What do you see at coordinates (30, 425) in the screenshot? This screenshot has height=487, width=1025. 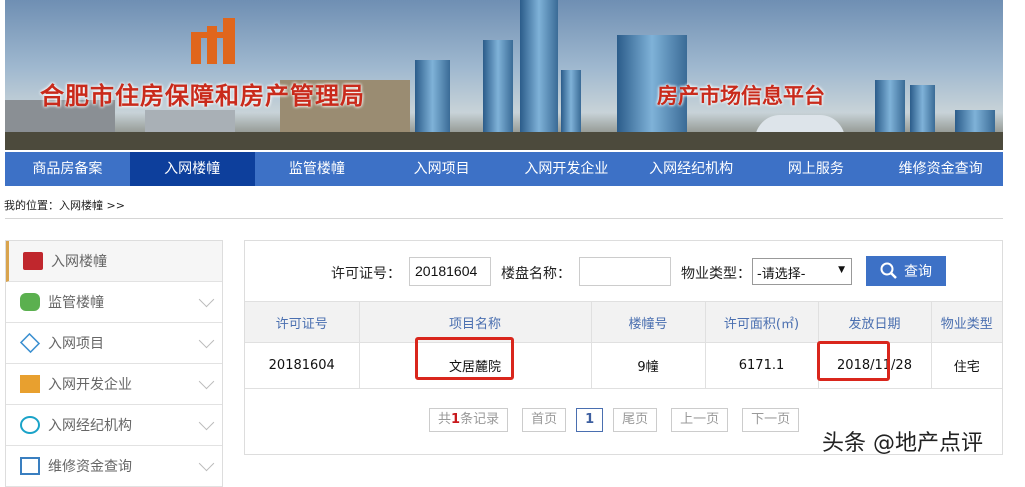 I see `agency-icon` at bounding box center [30, 425].